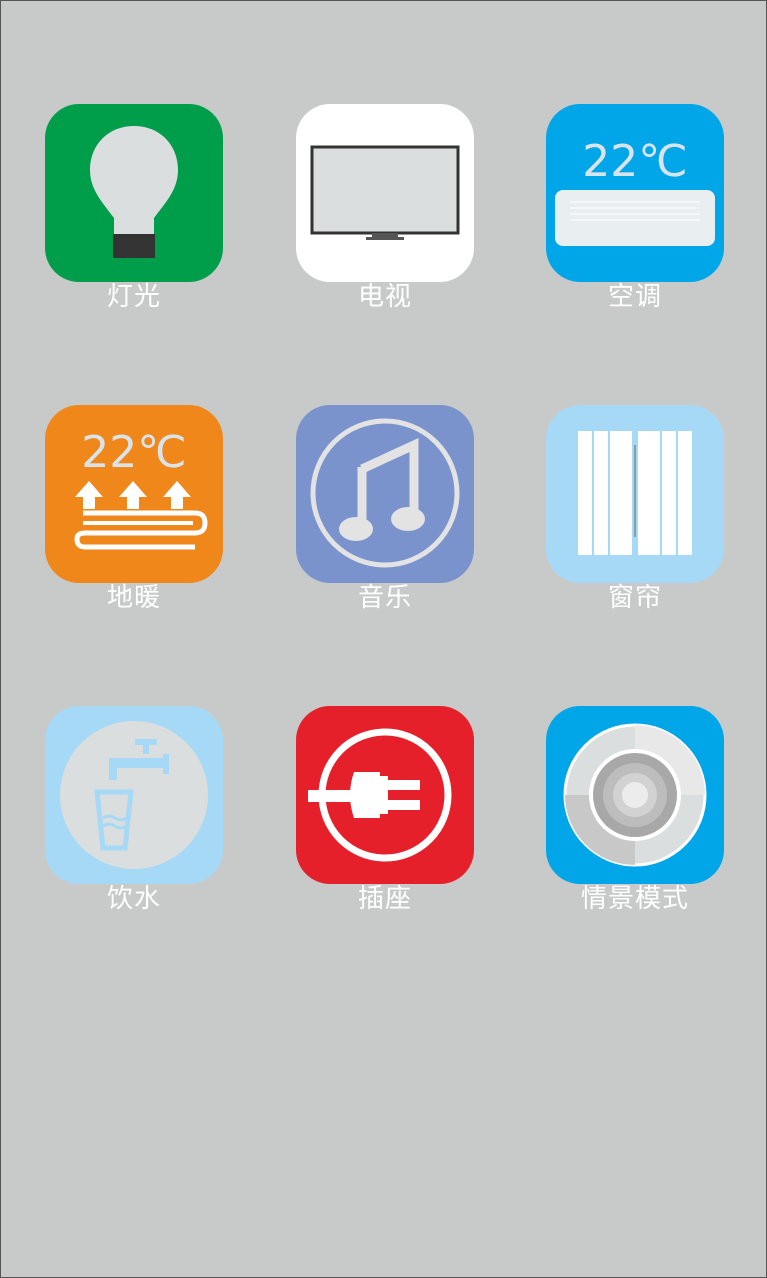 This screenshot has width=767, height=1278. Describe the element at coordinates (385, 494) in the screenshot. I see `music-note-icon` at that location.